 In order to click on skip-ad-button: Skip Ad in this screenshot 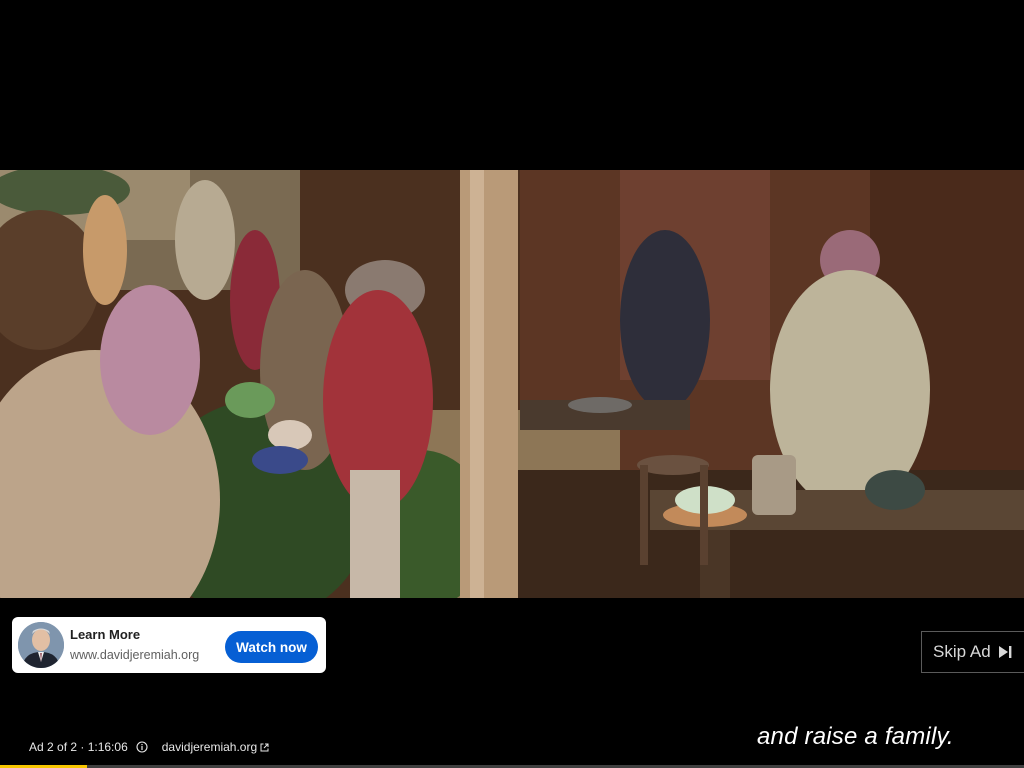, I will do `click(972, 652)`.